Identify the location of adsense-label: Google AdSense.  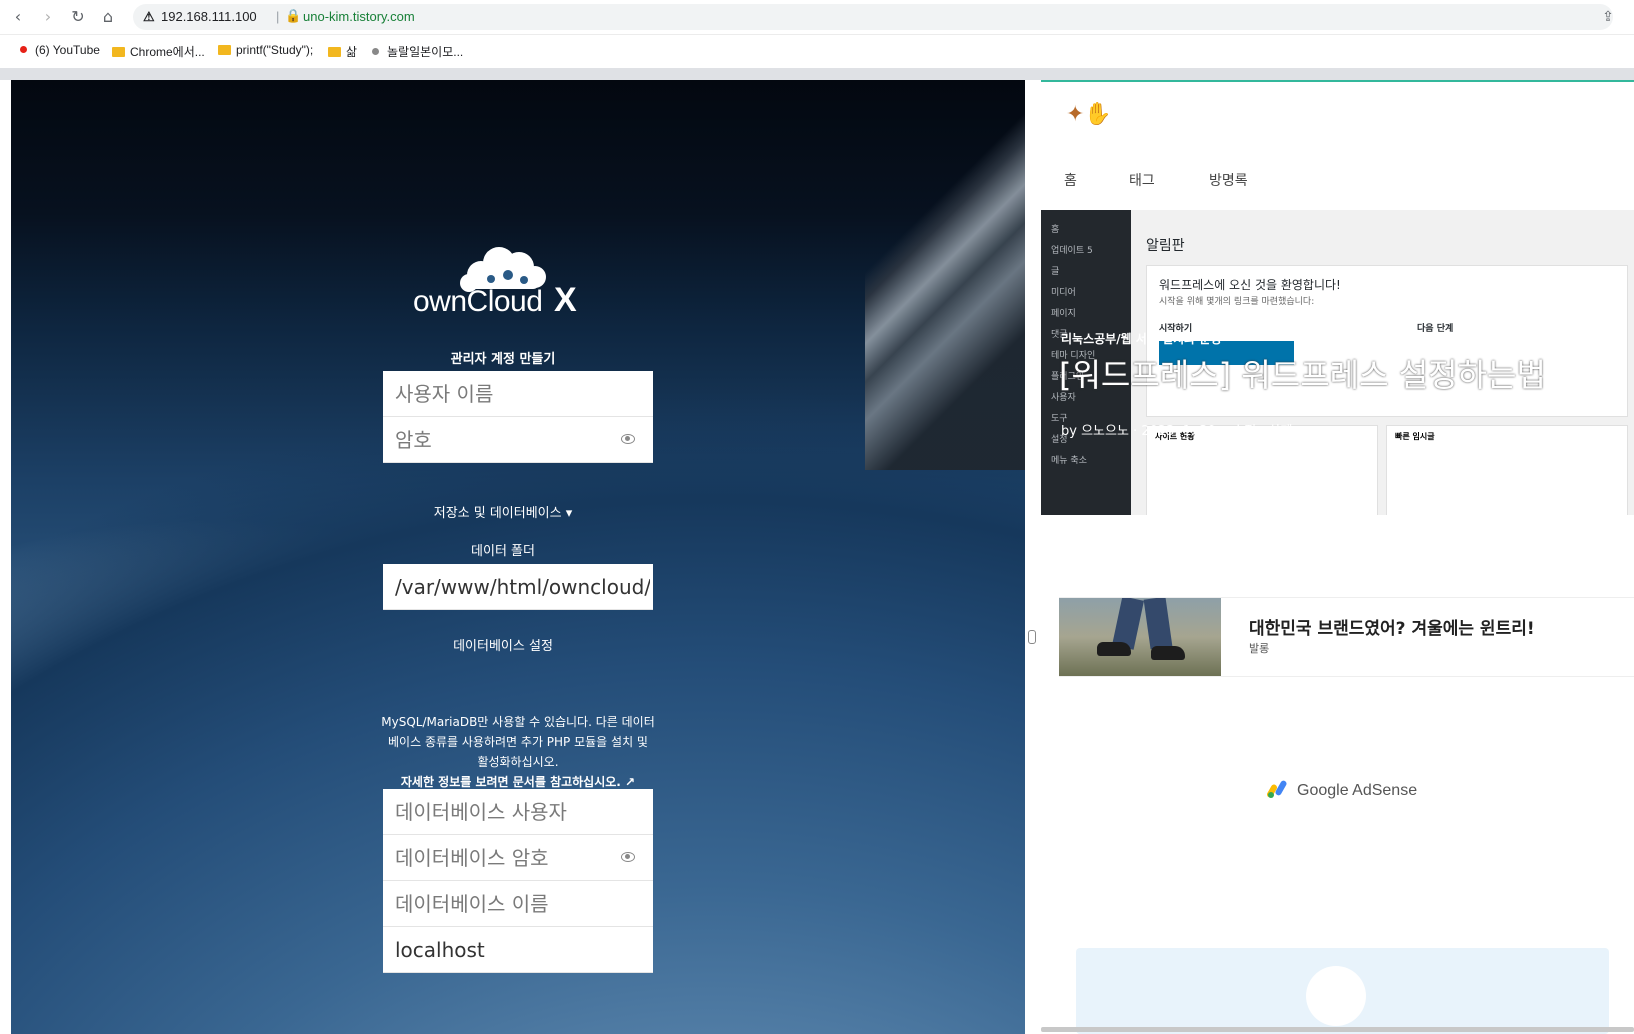
(1357, 790).